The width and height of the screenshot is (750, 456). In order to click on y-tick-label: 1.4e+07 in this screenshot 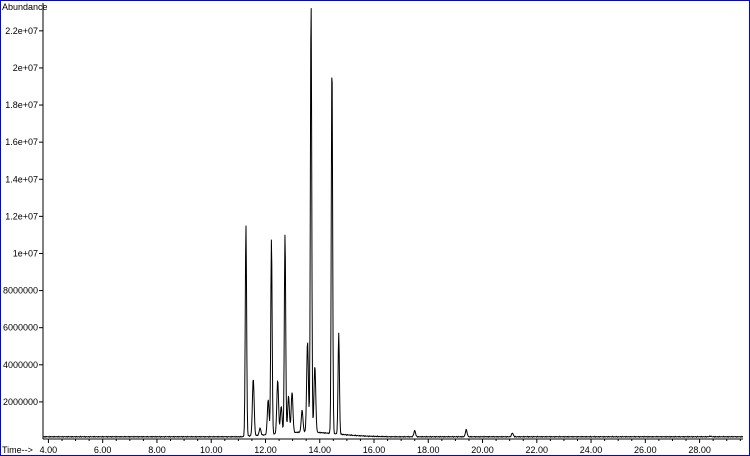, I will do `click(21, 179)`.